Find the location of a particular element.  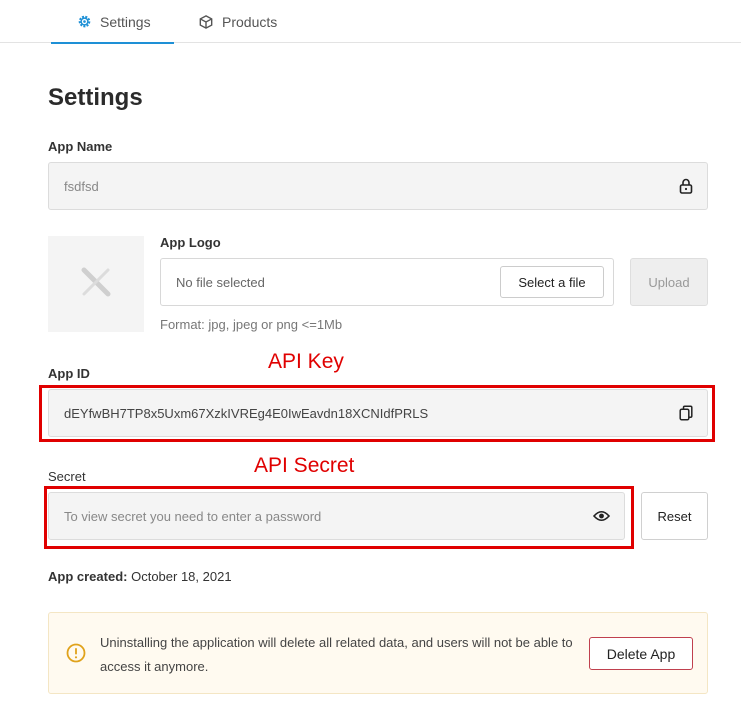

file-status: No file selected is located at coordinates (220, 282).